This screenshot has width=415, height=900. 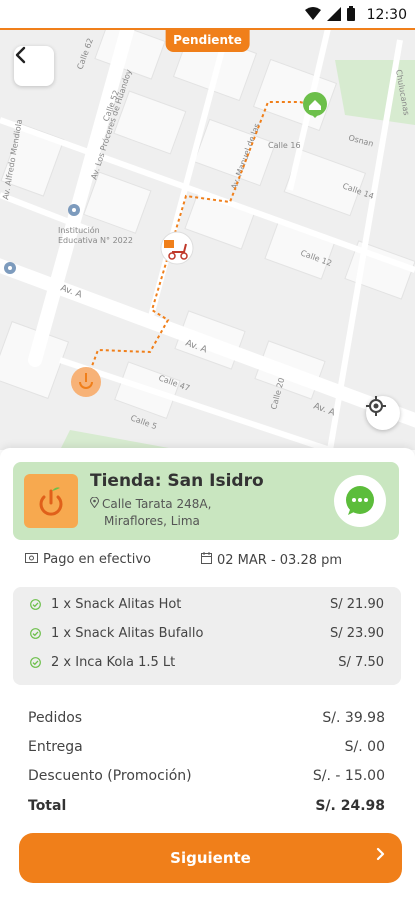 I want to click on item-name: 1 x Snack Alitas Bufallo, so click(x=127, y=633).